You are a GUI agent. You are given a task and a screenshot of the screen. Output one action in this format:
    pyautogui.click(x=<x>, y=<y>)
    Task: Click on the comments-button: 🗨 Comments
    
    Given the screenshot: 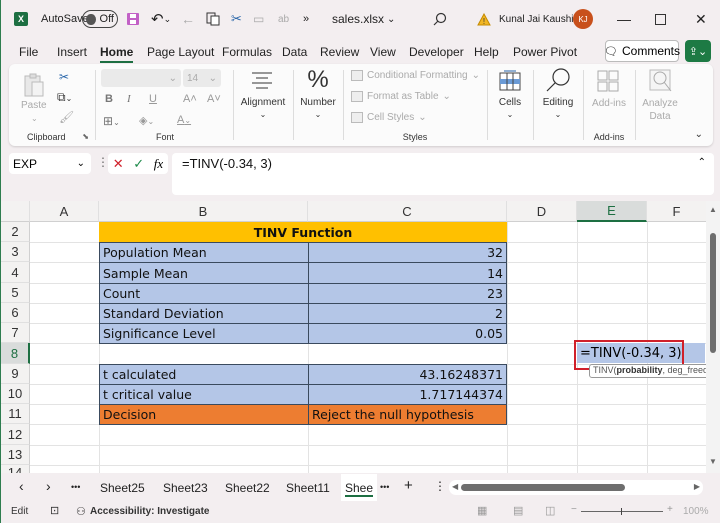 What is the action you would take?
    pyautogui.click(x=642, y=51)
    